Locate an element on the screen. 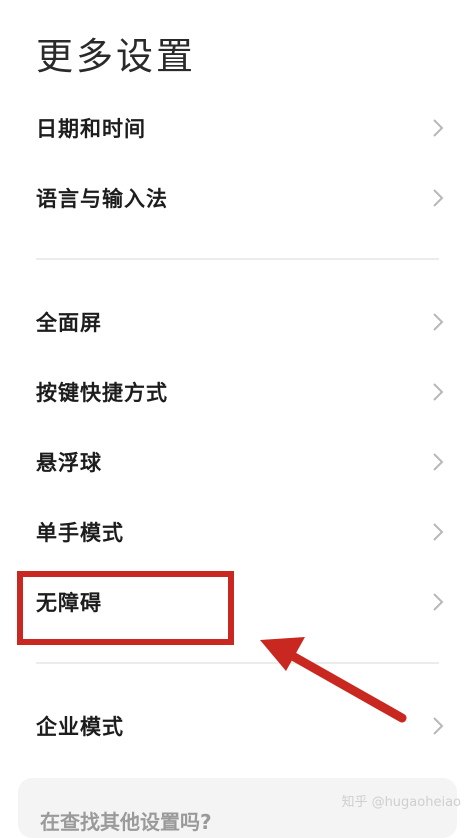 This screenshot has height=838, width=475. settings-item-label: 悬浮球 is located at coordinates (69, 463).